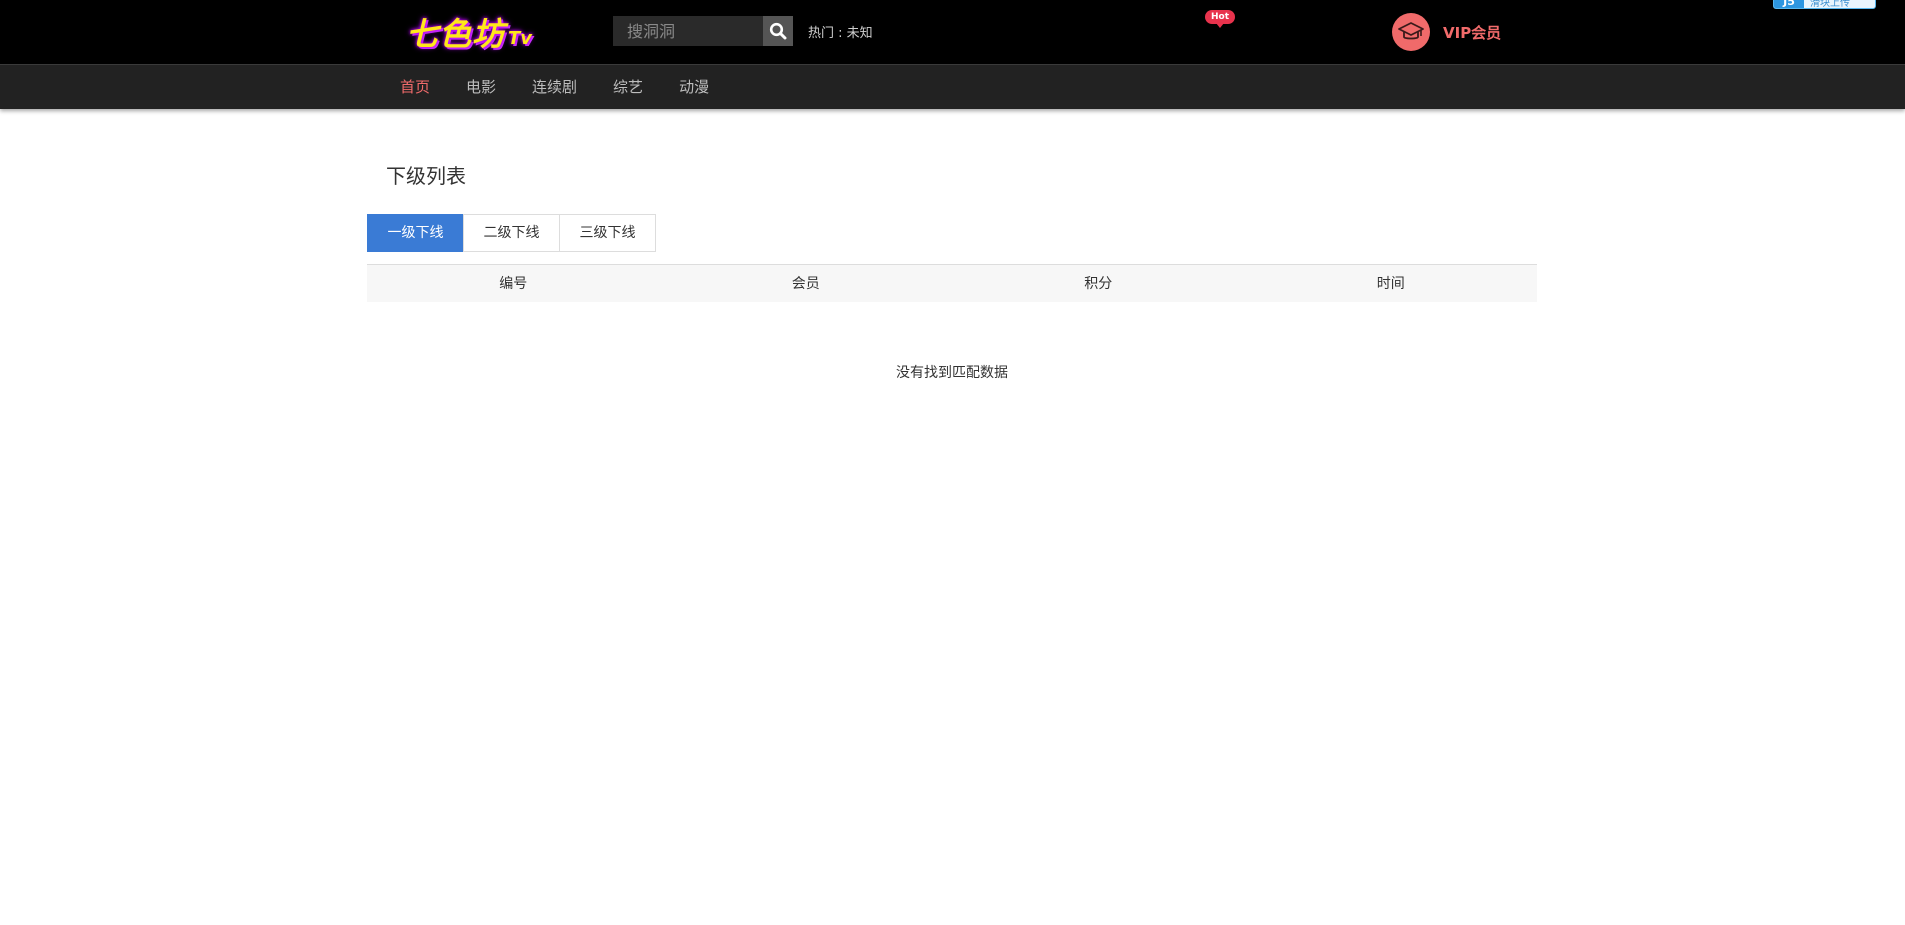  I want to click on search-box, so click(703, 31).